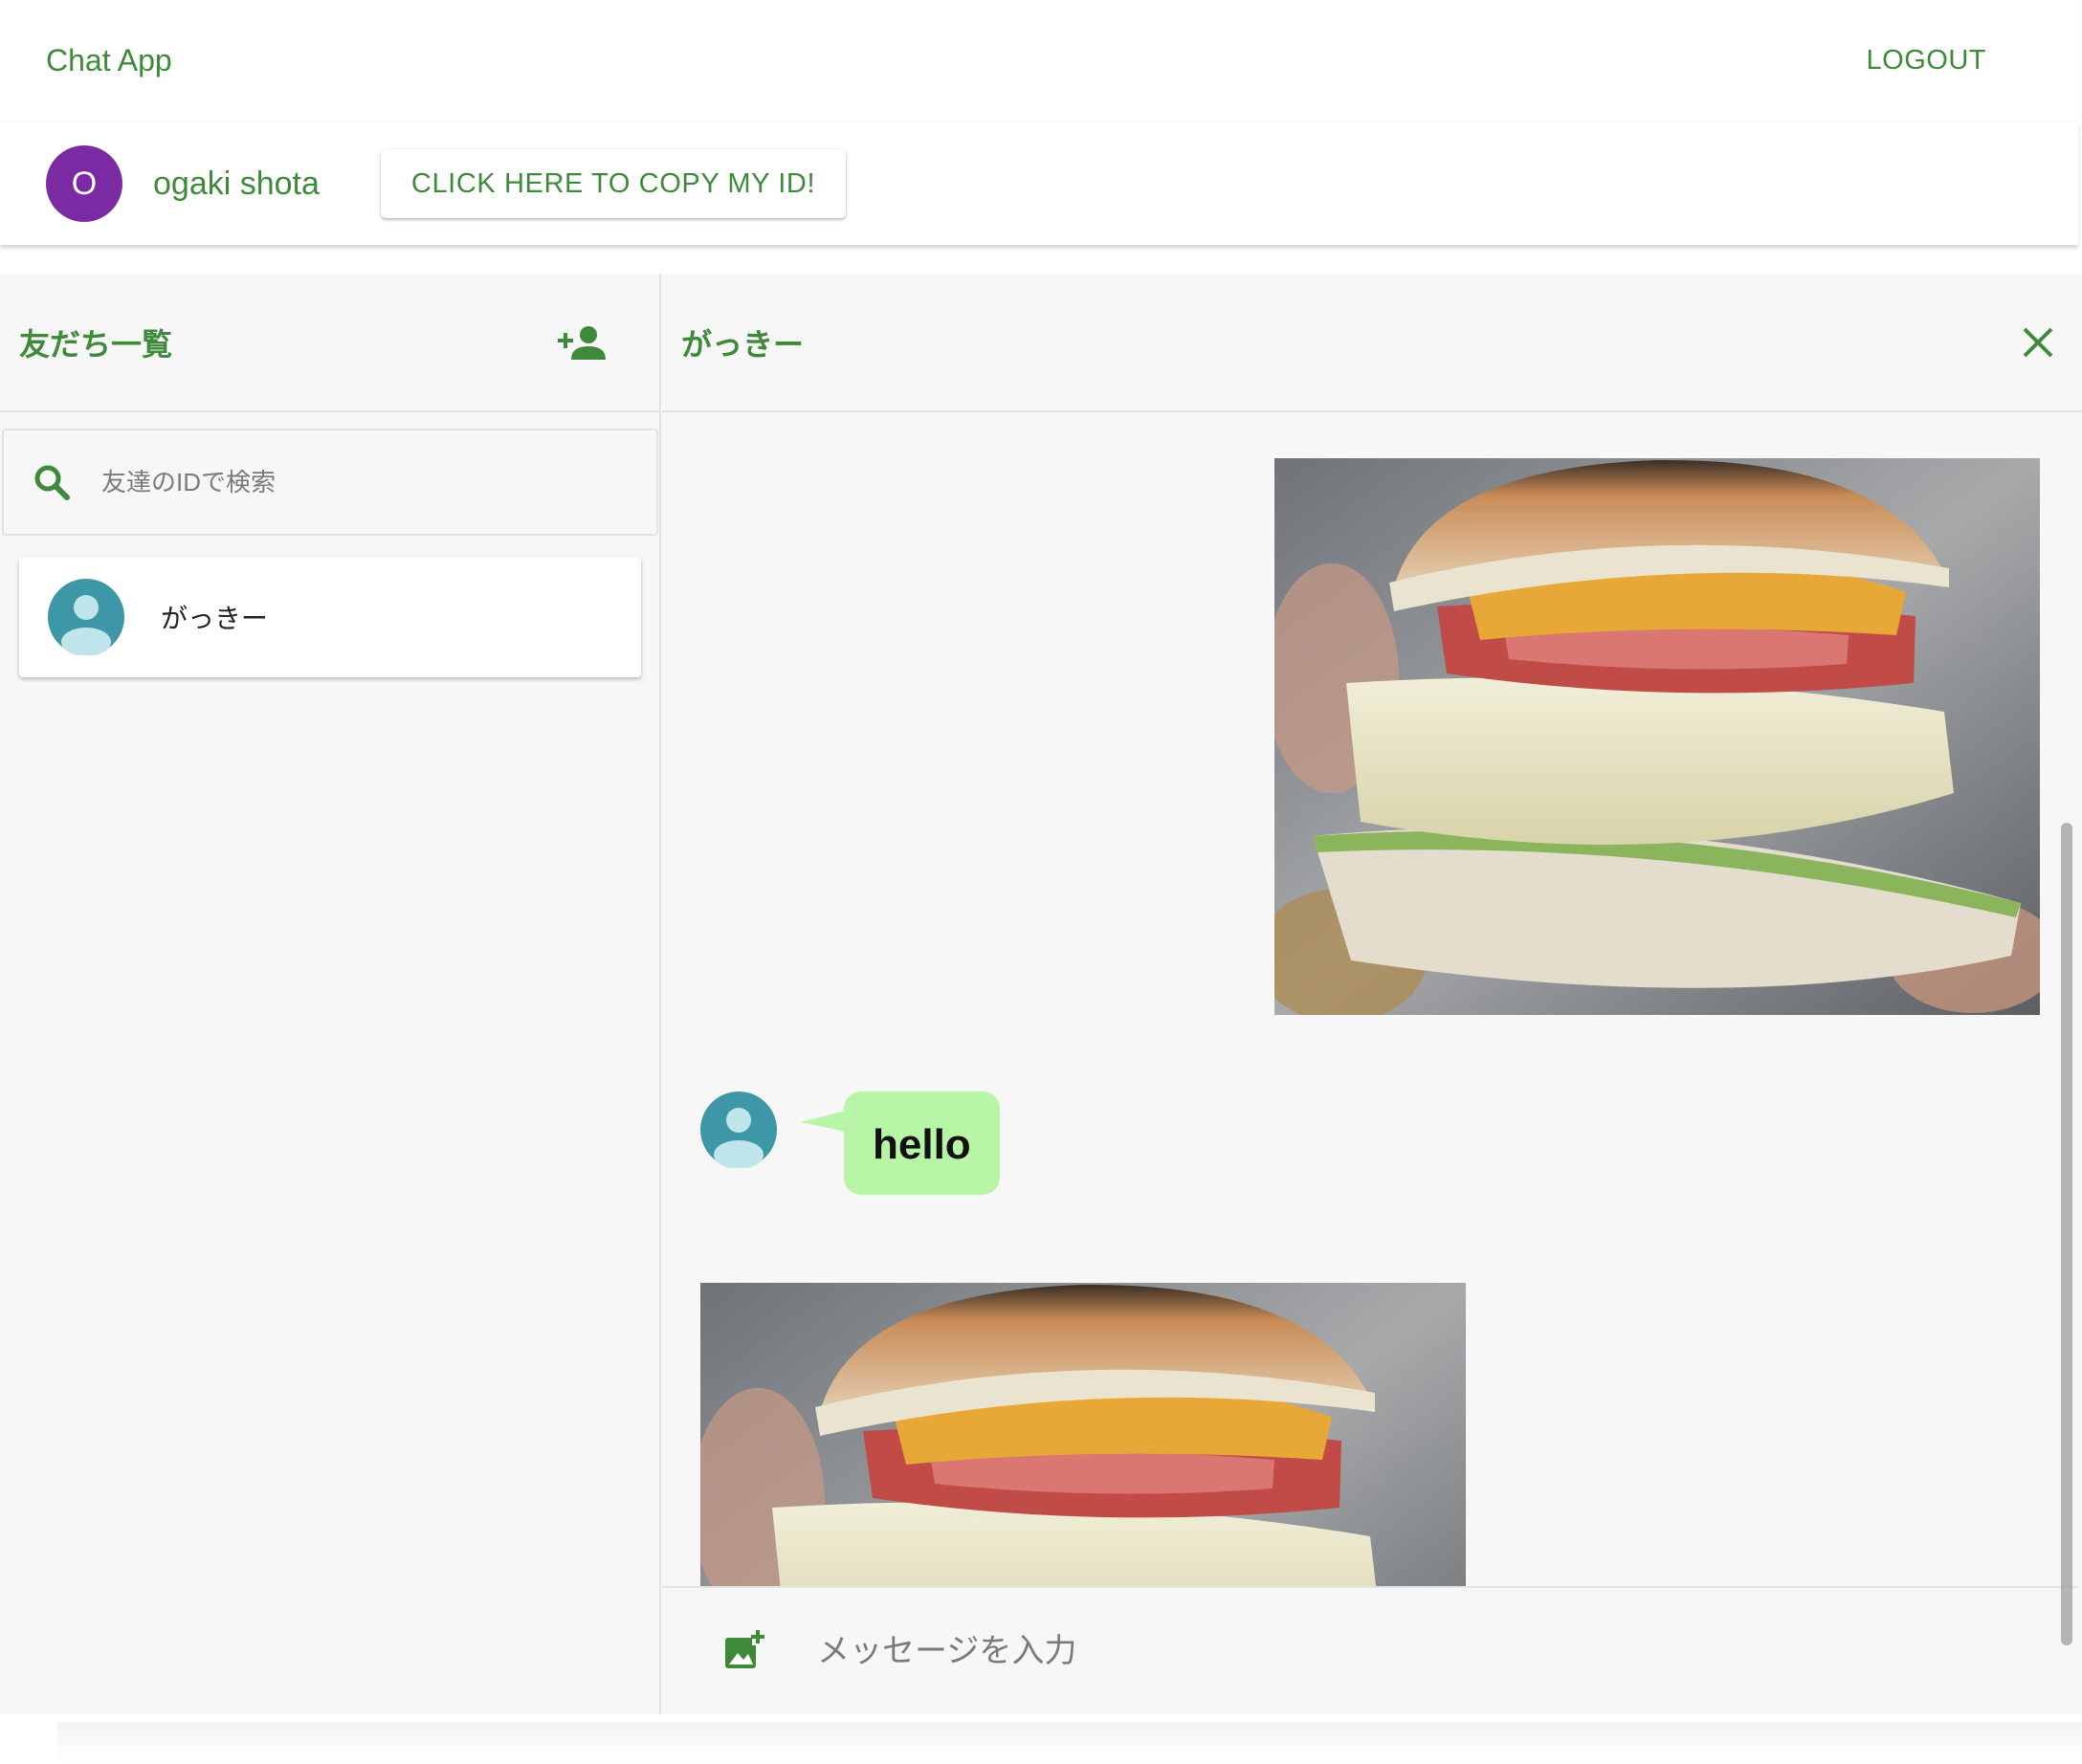 This screenshot has width=2082, height=1764. Describe the element at coordinates (582, 342) in the screenshot. I see `person-add-icon` at that location.